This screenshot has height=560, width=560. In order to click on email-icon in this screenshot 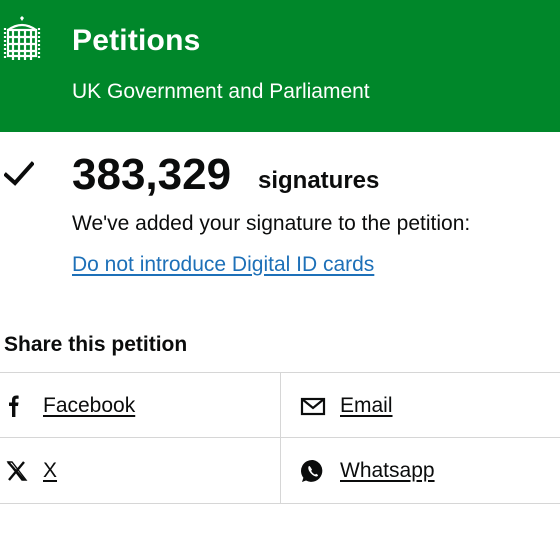, I will do `click(313, 406)`.